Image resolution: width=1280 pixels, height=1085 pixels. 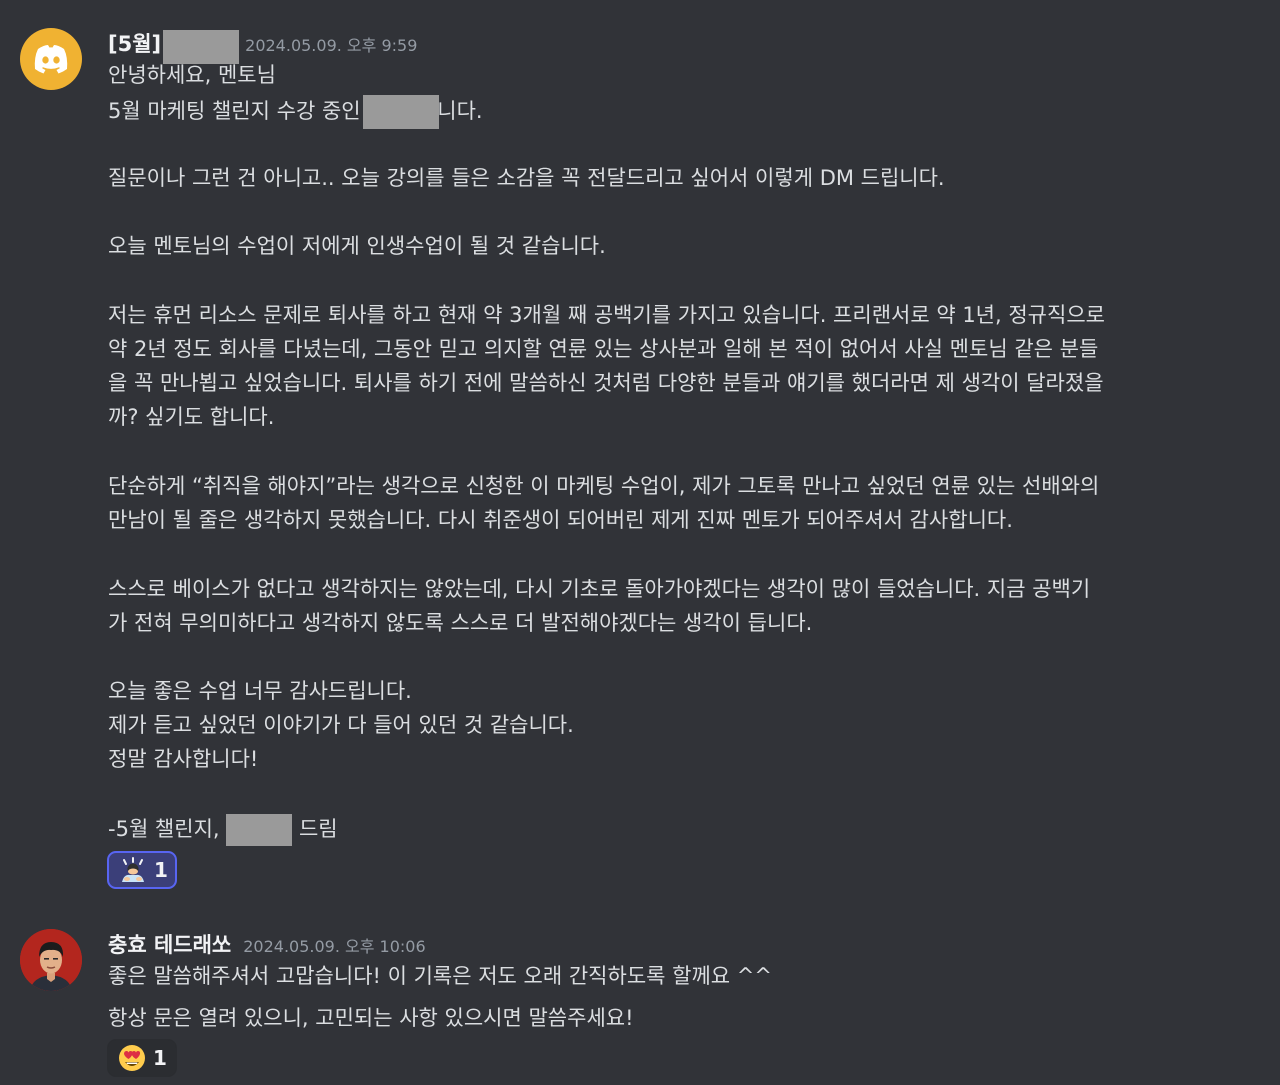 I want to click on message-line: 항상 문은 열려 있으니, 고민되는 사항 있으시면 말씀주세요!, so click(x=371, y=1018).